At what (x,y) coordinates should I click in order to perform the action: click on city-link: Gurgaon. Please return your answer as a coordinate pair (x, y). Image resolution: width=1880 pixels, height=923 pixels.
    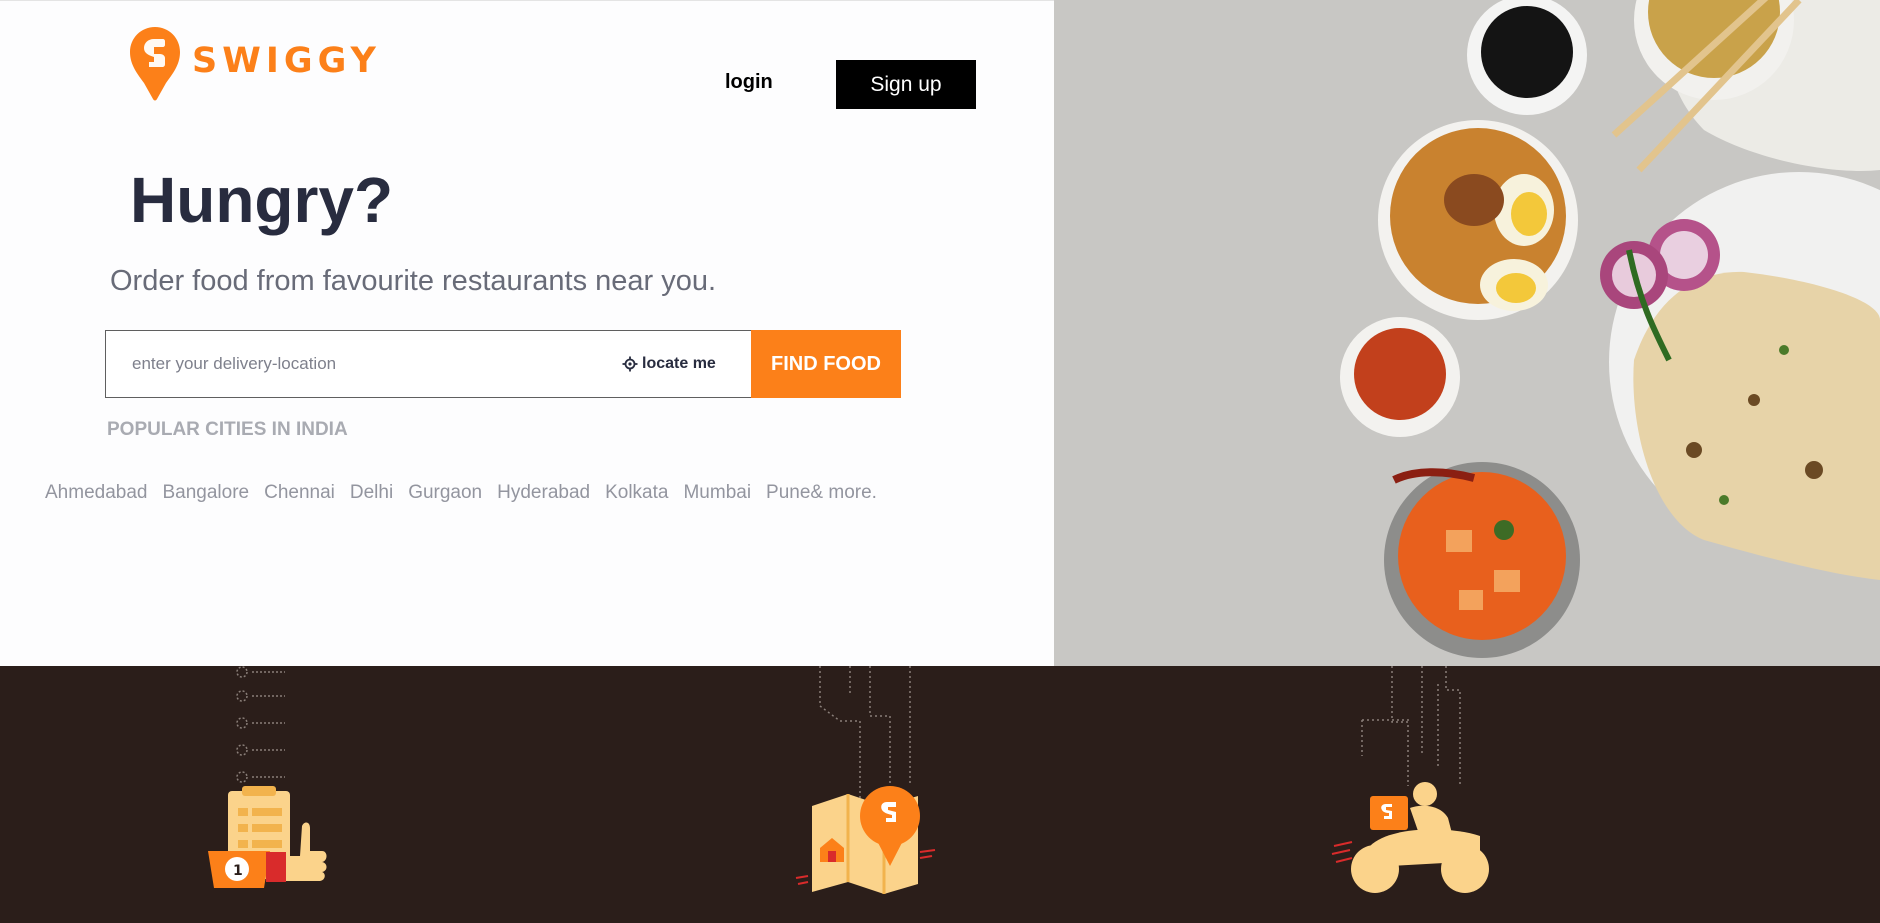
    Looking at the image, I should click on (445, 493).